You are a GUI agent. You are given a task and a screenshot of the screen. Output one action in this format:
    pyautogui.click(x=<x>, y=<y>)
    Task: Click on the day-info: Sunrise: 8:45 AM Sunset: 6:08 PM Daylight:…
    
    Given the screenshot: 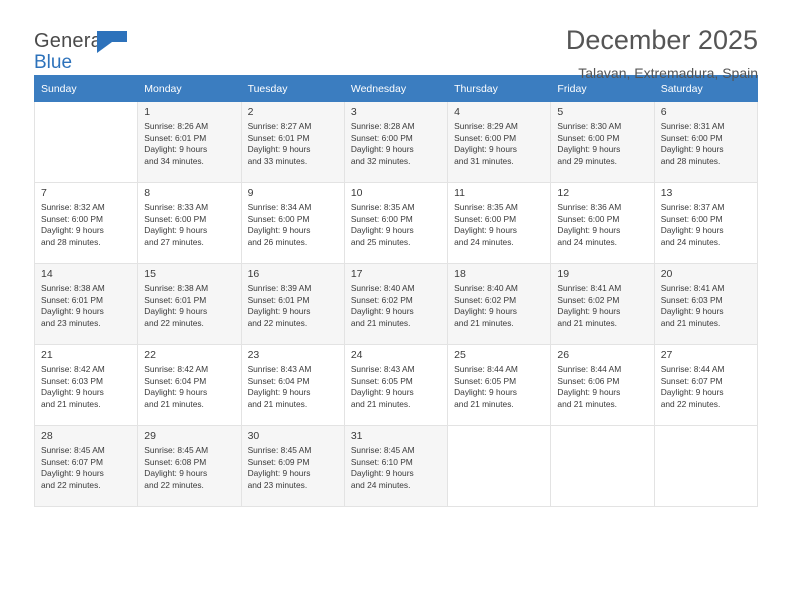 What is the action you would take?
    pyautogui.click(x=189, y=466)
    